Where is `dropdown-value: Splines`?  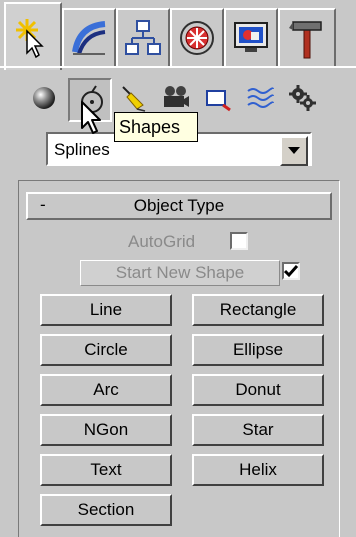
dropdown-value: Splines is located at coordinates (82, 149).